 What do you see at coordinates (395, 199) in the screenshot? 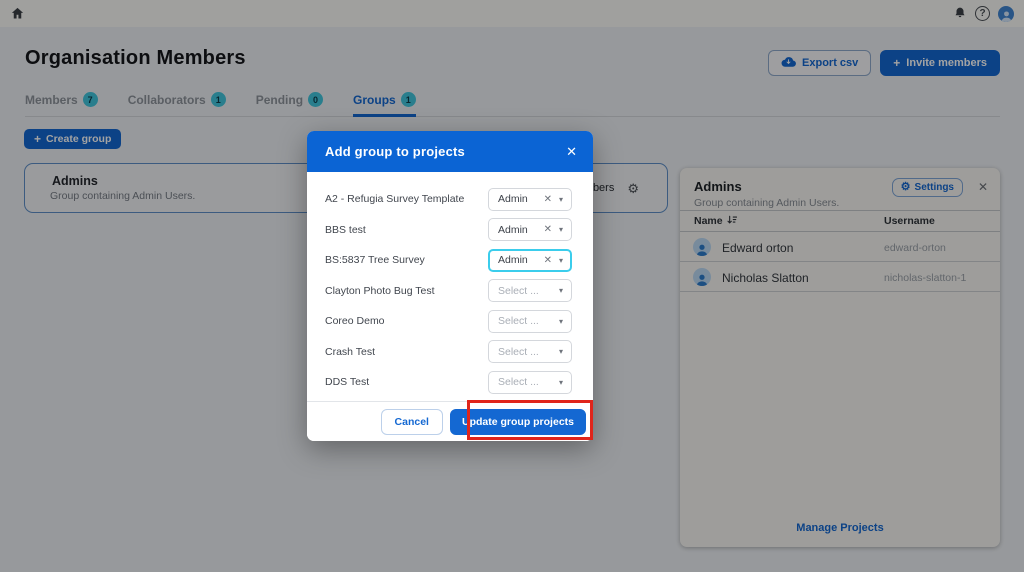
I see `project-name: A2 - Refugia Survey Template` at bounding box center [395, 199].